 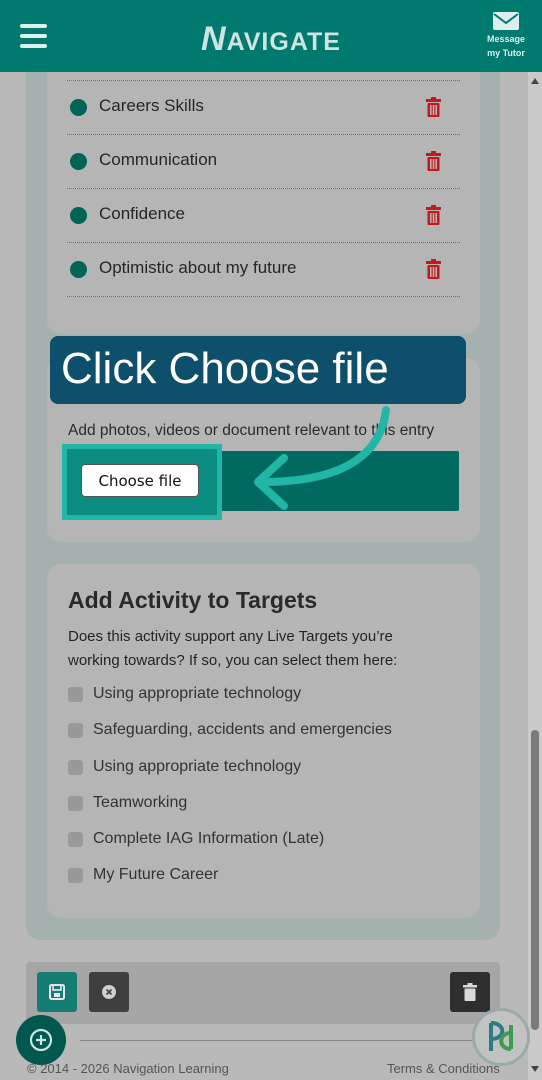 What do you see at coordinates (242, 729) in the screenshot?
I see `option-label: Safeguarding, accidents and emergencies` at bounding box center [242, 729].